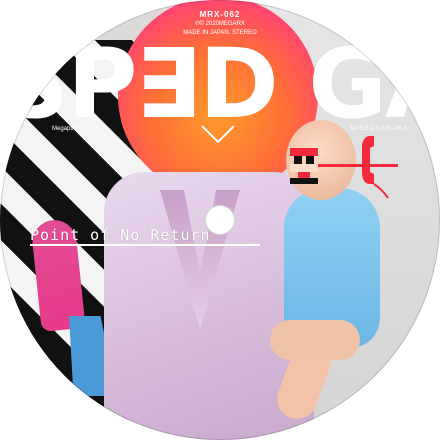 This screenshot has width=440, height=440. Describe the element at coordinates (220, 24) in the screenshot. I see `copyright-text: ℗© 2020MEGARX` at that location.